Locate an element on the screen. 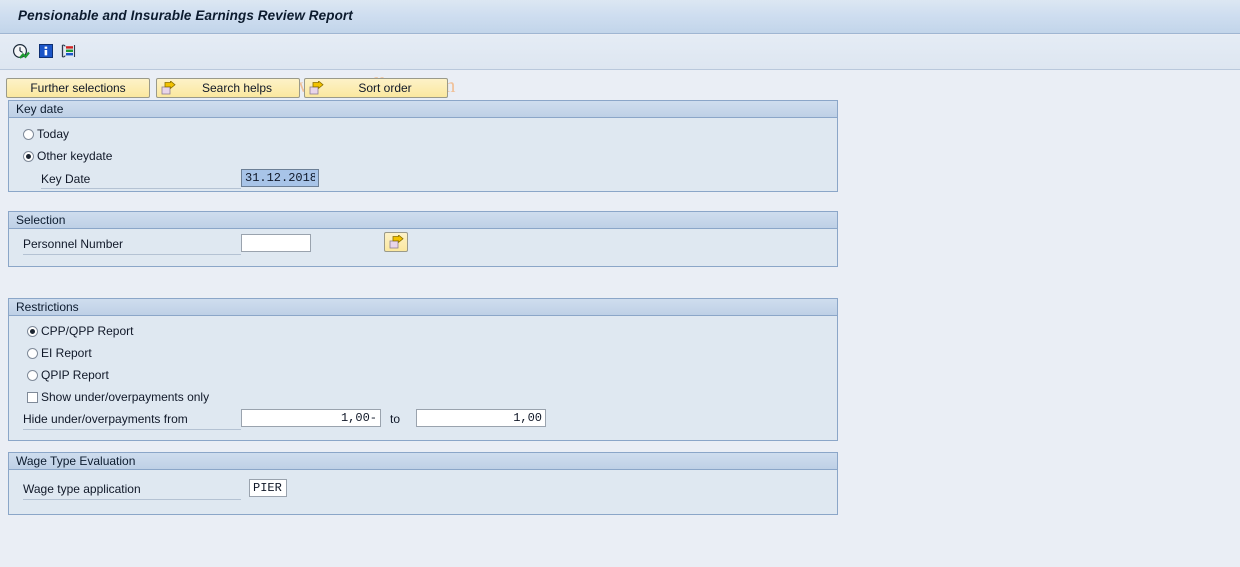 Image resolution: width=1240 pixels, height=567 pixels. selection-group-header: Selection is located at coordinates (423, 220).